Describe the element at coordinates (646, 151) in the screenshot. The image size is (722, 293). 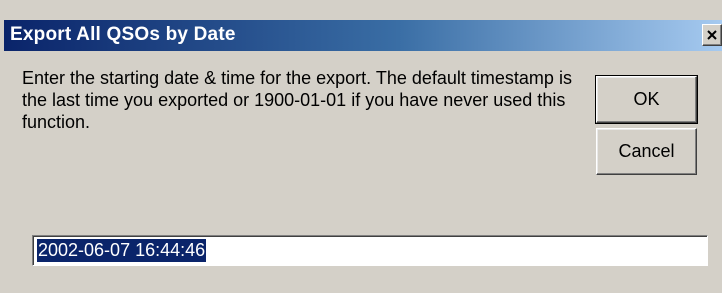
I see `cancel-button: Cancel` at that location.